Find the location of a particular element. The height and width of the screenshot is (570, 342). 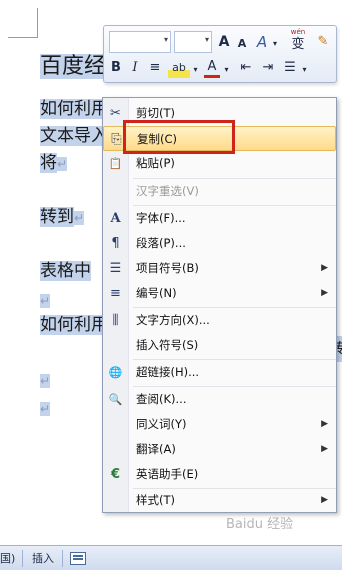

menu-item-label: 英语助手(E) is located at coordinates (167, 474).